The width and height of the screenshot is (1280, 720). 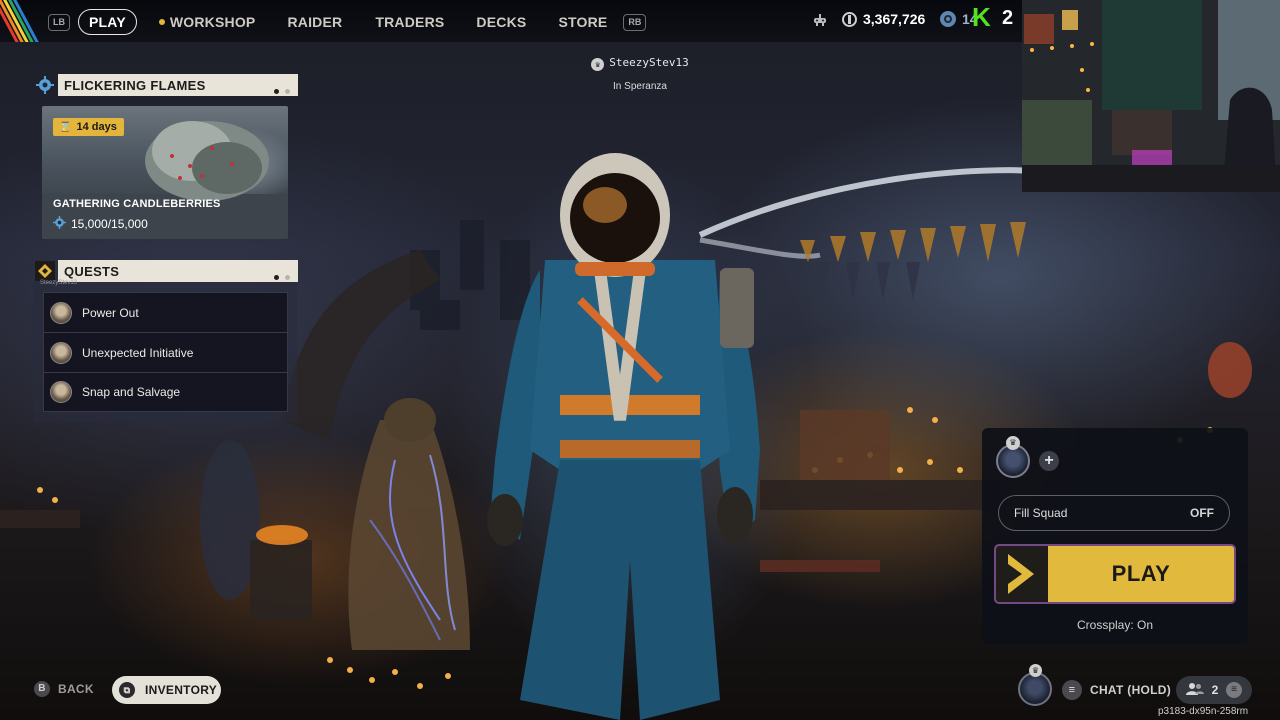 I want to click on crossplay-status: Crossplay: On, so click(x=1115, y=625).